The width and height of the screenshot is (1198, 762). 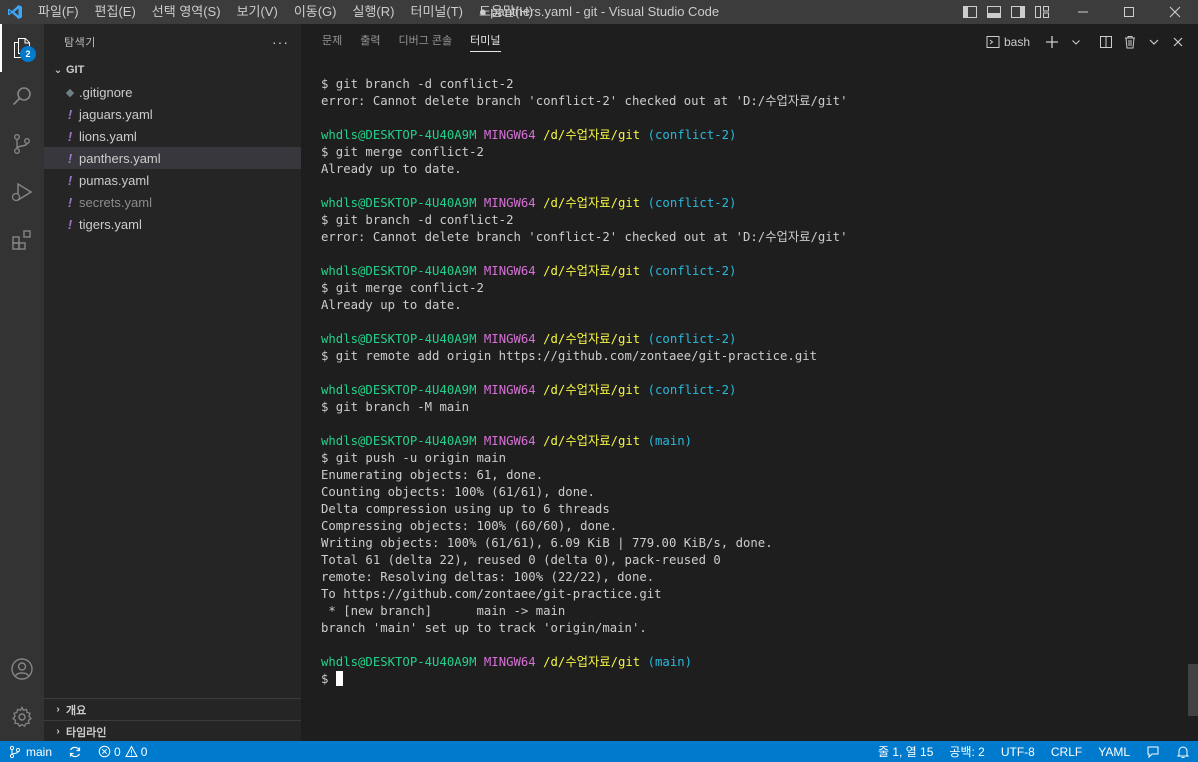 I want to click on explorer-icon: 2, so click(x=22, y=48).